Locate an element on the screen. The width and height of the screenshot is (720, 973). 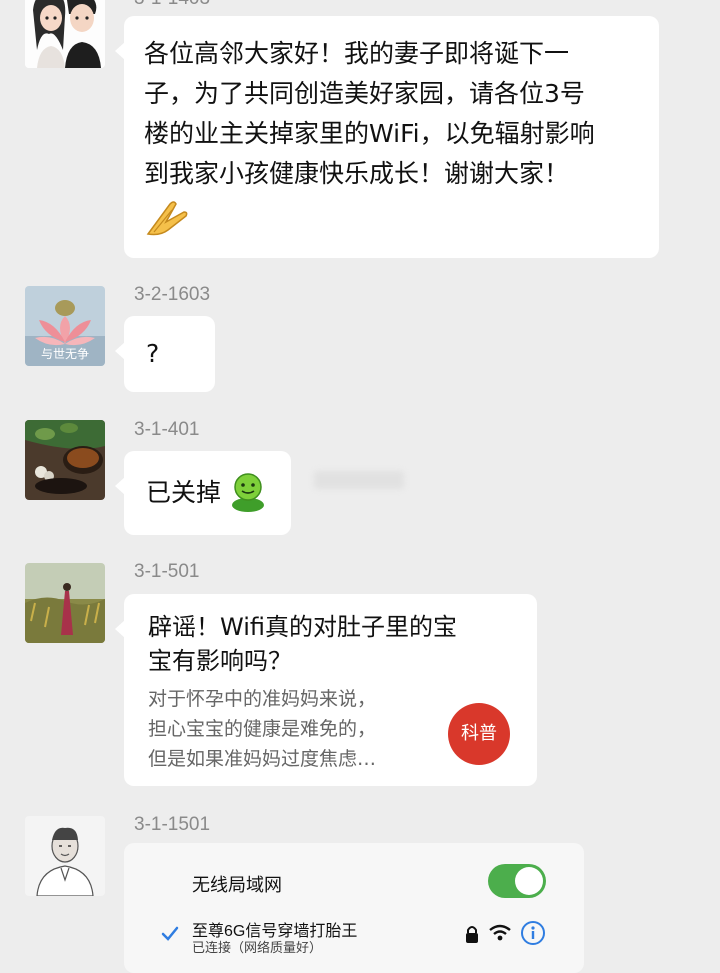
link-title: 辟谣！Wifi真的对肚子里的宝 宝有影响吗？ is located at coordinates (331, 644).